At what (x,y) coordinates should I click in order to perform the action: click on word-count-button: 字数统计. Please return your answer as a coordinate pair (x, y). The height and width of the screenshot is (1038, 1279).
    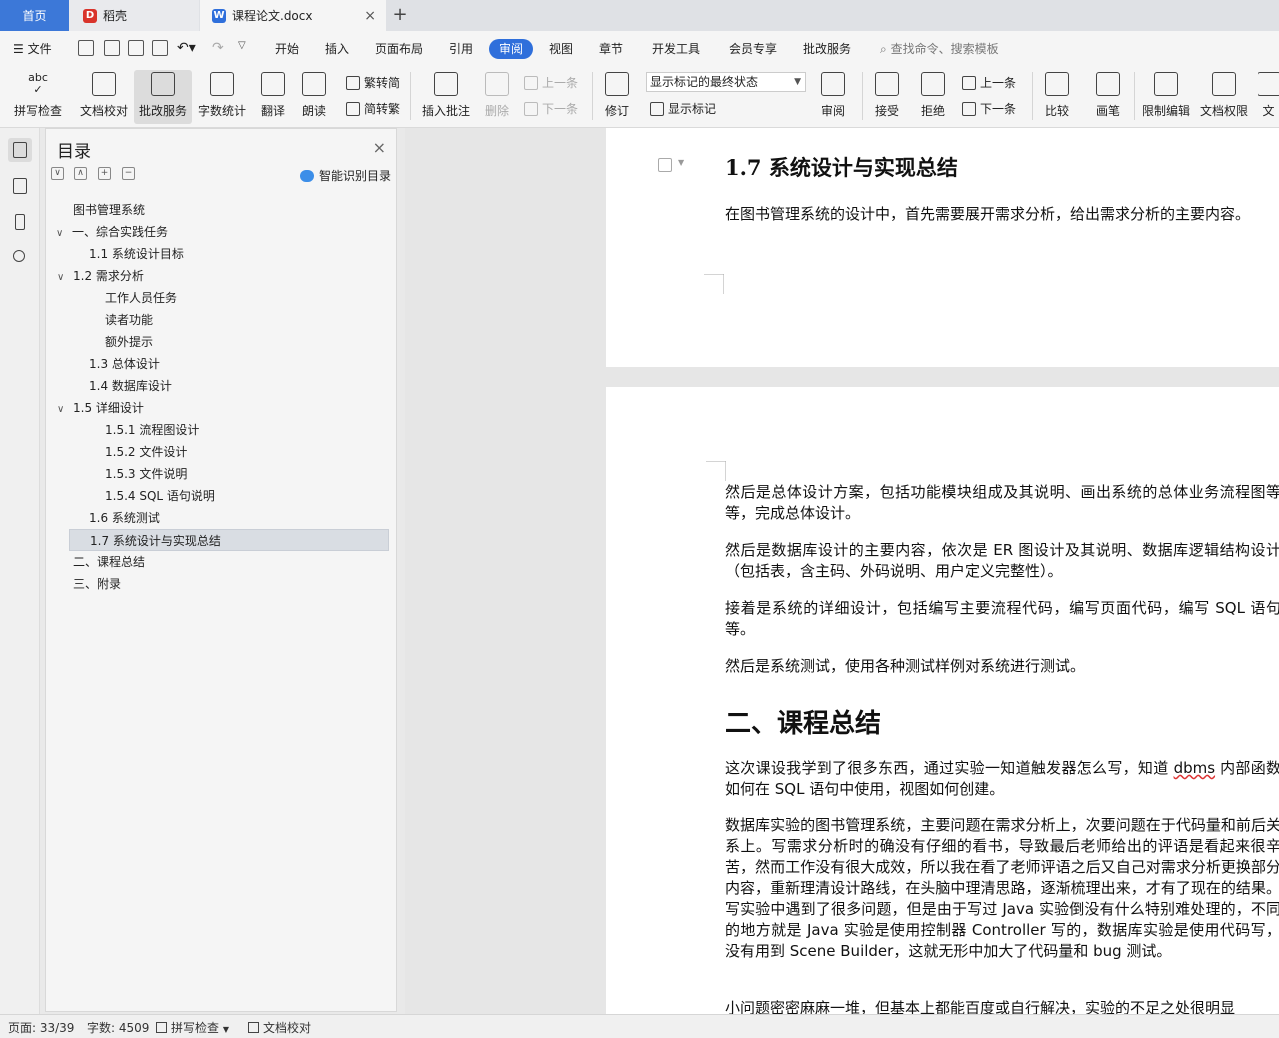
    Looking at the image, I should click on (222, 97).